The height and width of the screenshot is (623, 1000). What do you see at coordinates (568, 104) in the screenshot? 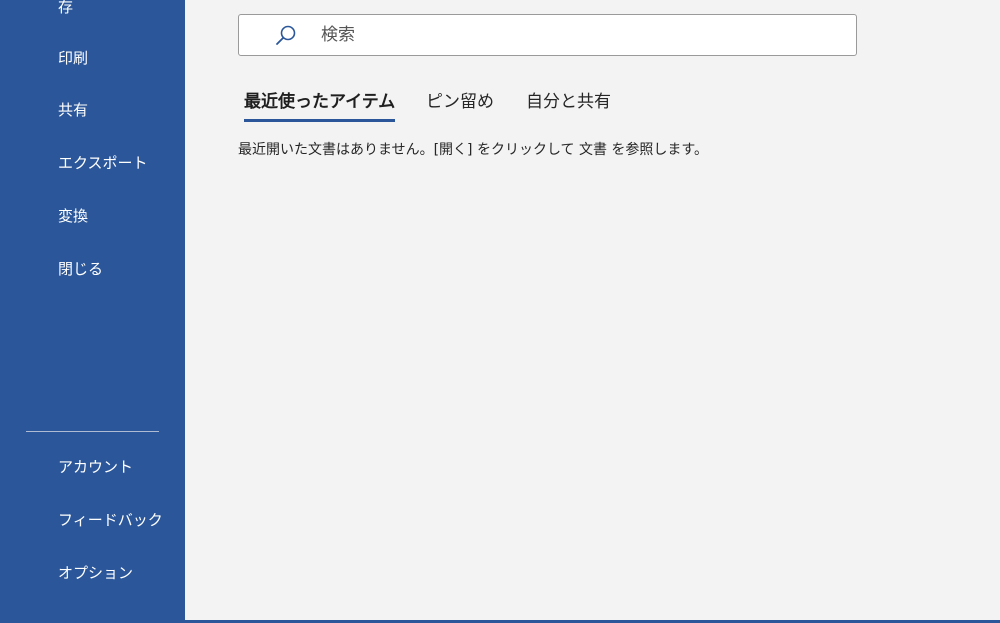
I see `tab-shared-with-me: 自分と共有` at bounding box center [568, 104].